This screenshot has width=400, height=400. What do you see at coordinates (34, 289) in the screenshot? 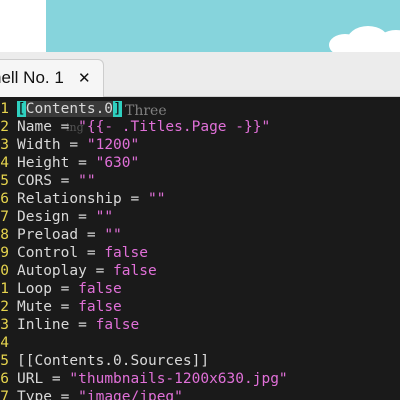
I see `code-key: Loop` at bounding box center [34, 289].